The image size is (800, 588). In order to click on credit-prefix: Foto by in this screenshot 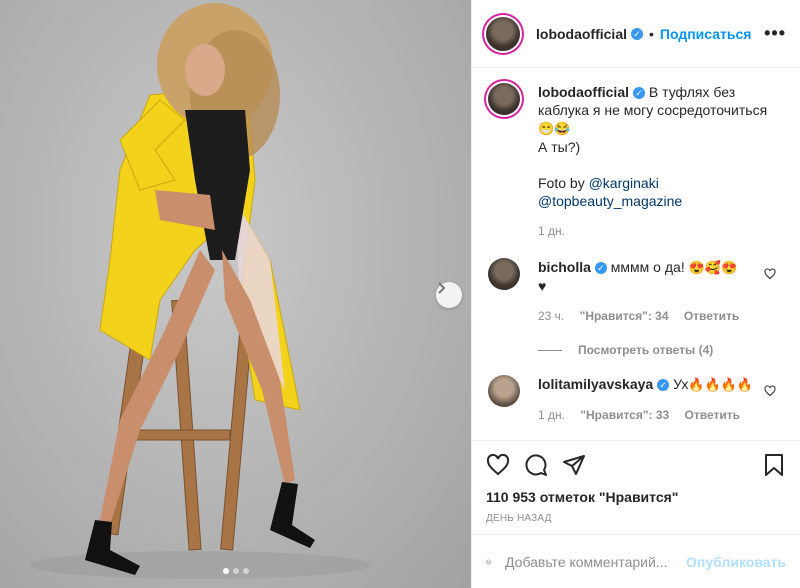, I will do `click(561, 183)`.